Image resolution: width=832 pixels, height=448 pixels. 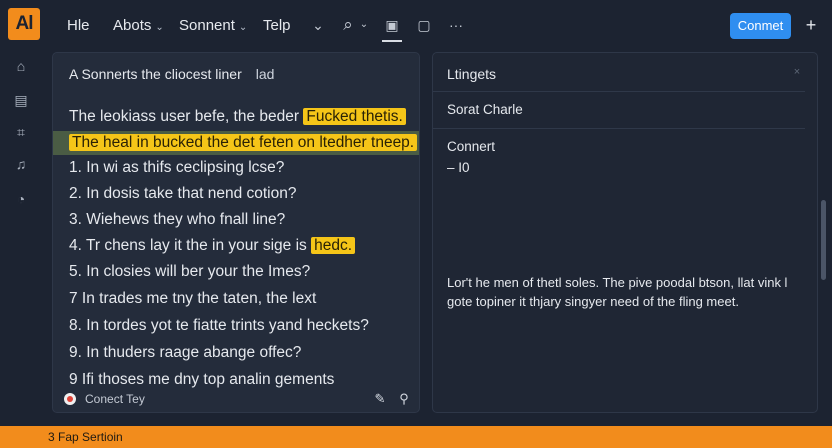 I want to click on clipboard-icon: ▣, so click(x=392, y=28).